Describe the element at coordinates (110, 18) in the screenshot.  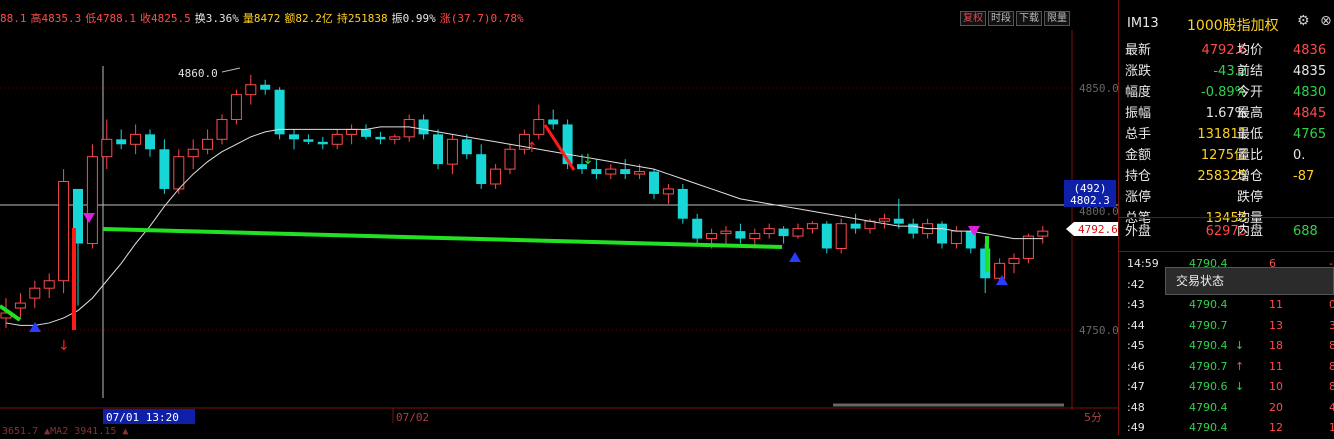
I see `info-low: 低4788.1` at that location.